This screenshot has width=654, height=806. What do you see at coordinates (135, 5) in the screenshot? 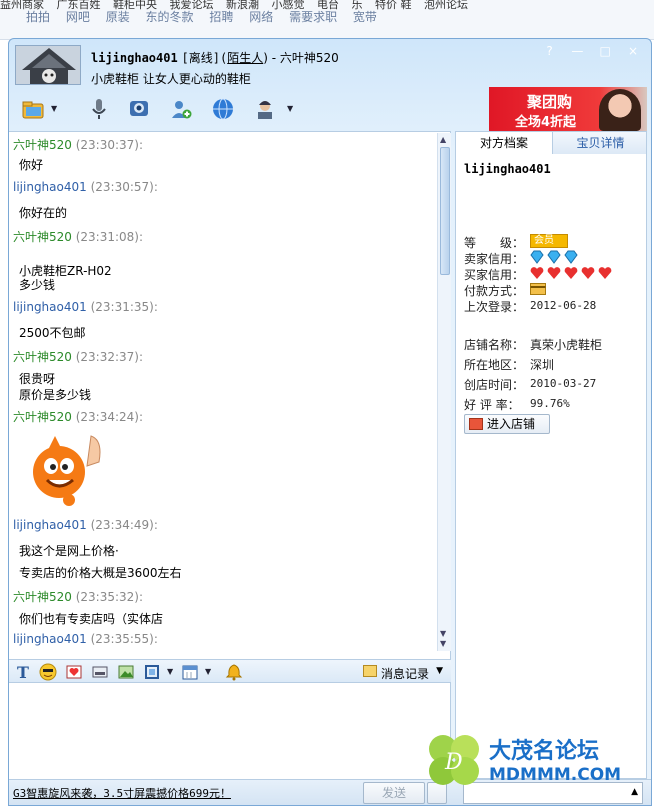
I see `fav-link: 鞋柜中央` at bounding box center [135, 5].